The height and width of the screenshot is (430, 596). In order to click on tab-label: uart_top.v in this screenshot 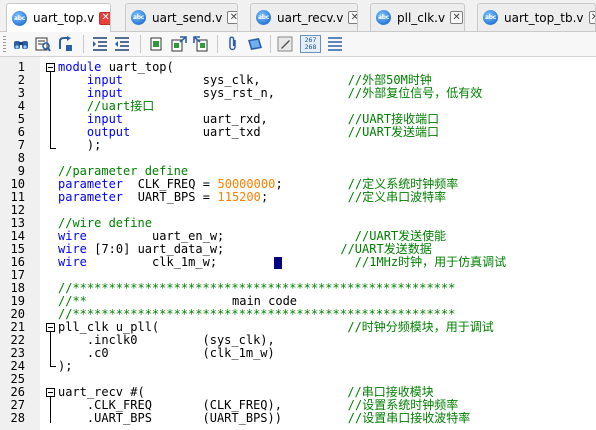, I will do `click(64, 18)`.